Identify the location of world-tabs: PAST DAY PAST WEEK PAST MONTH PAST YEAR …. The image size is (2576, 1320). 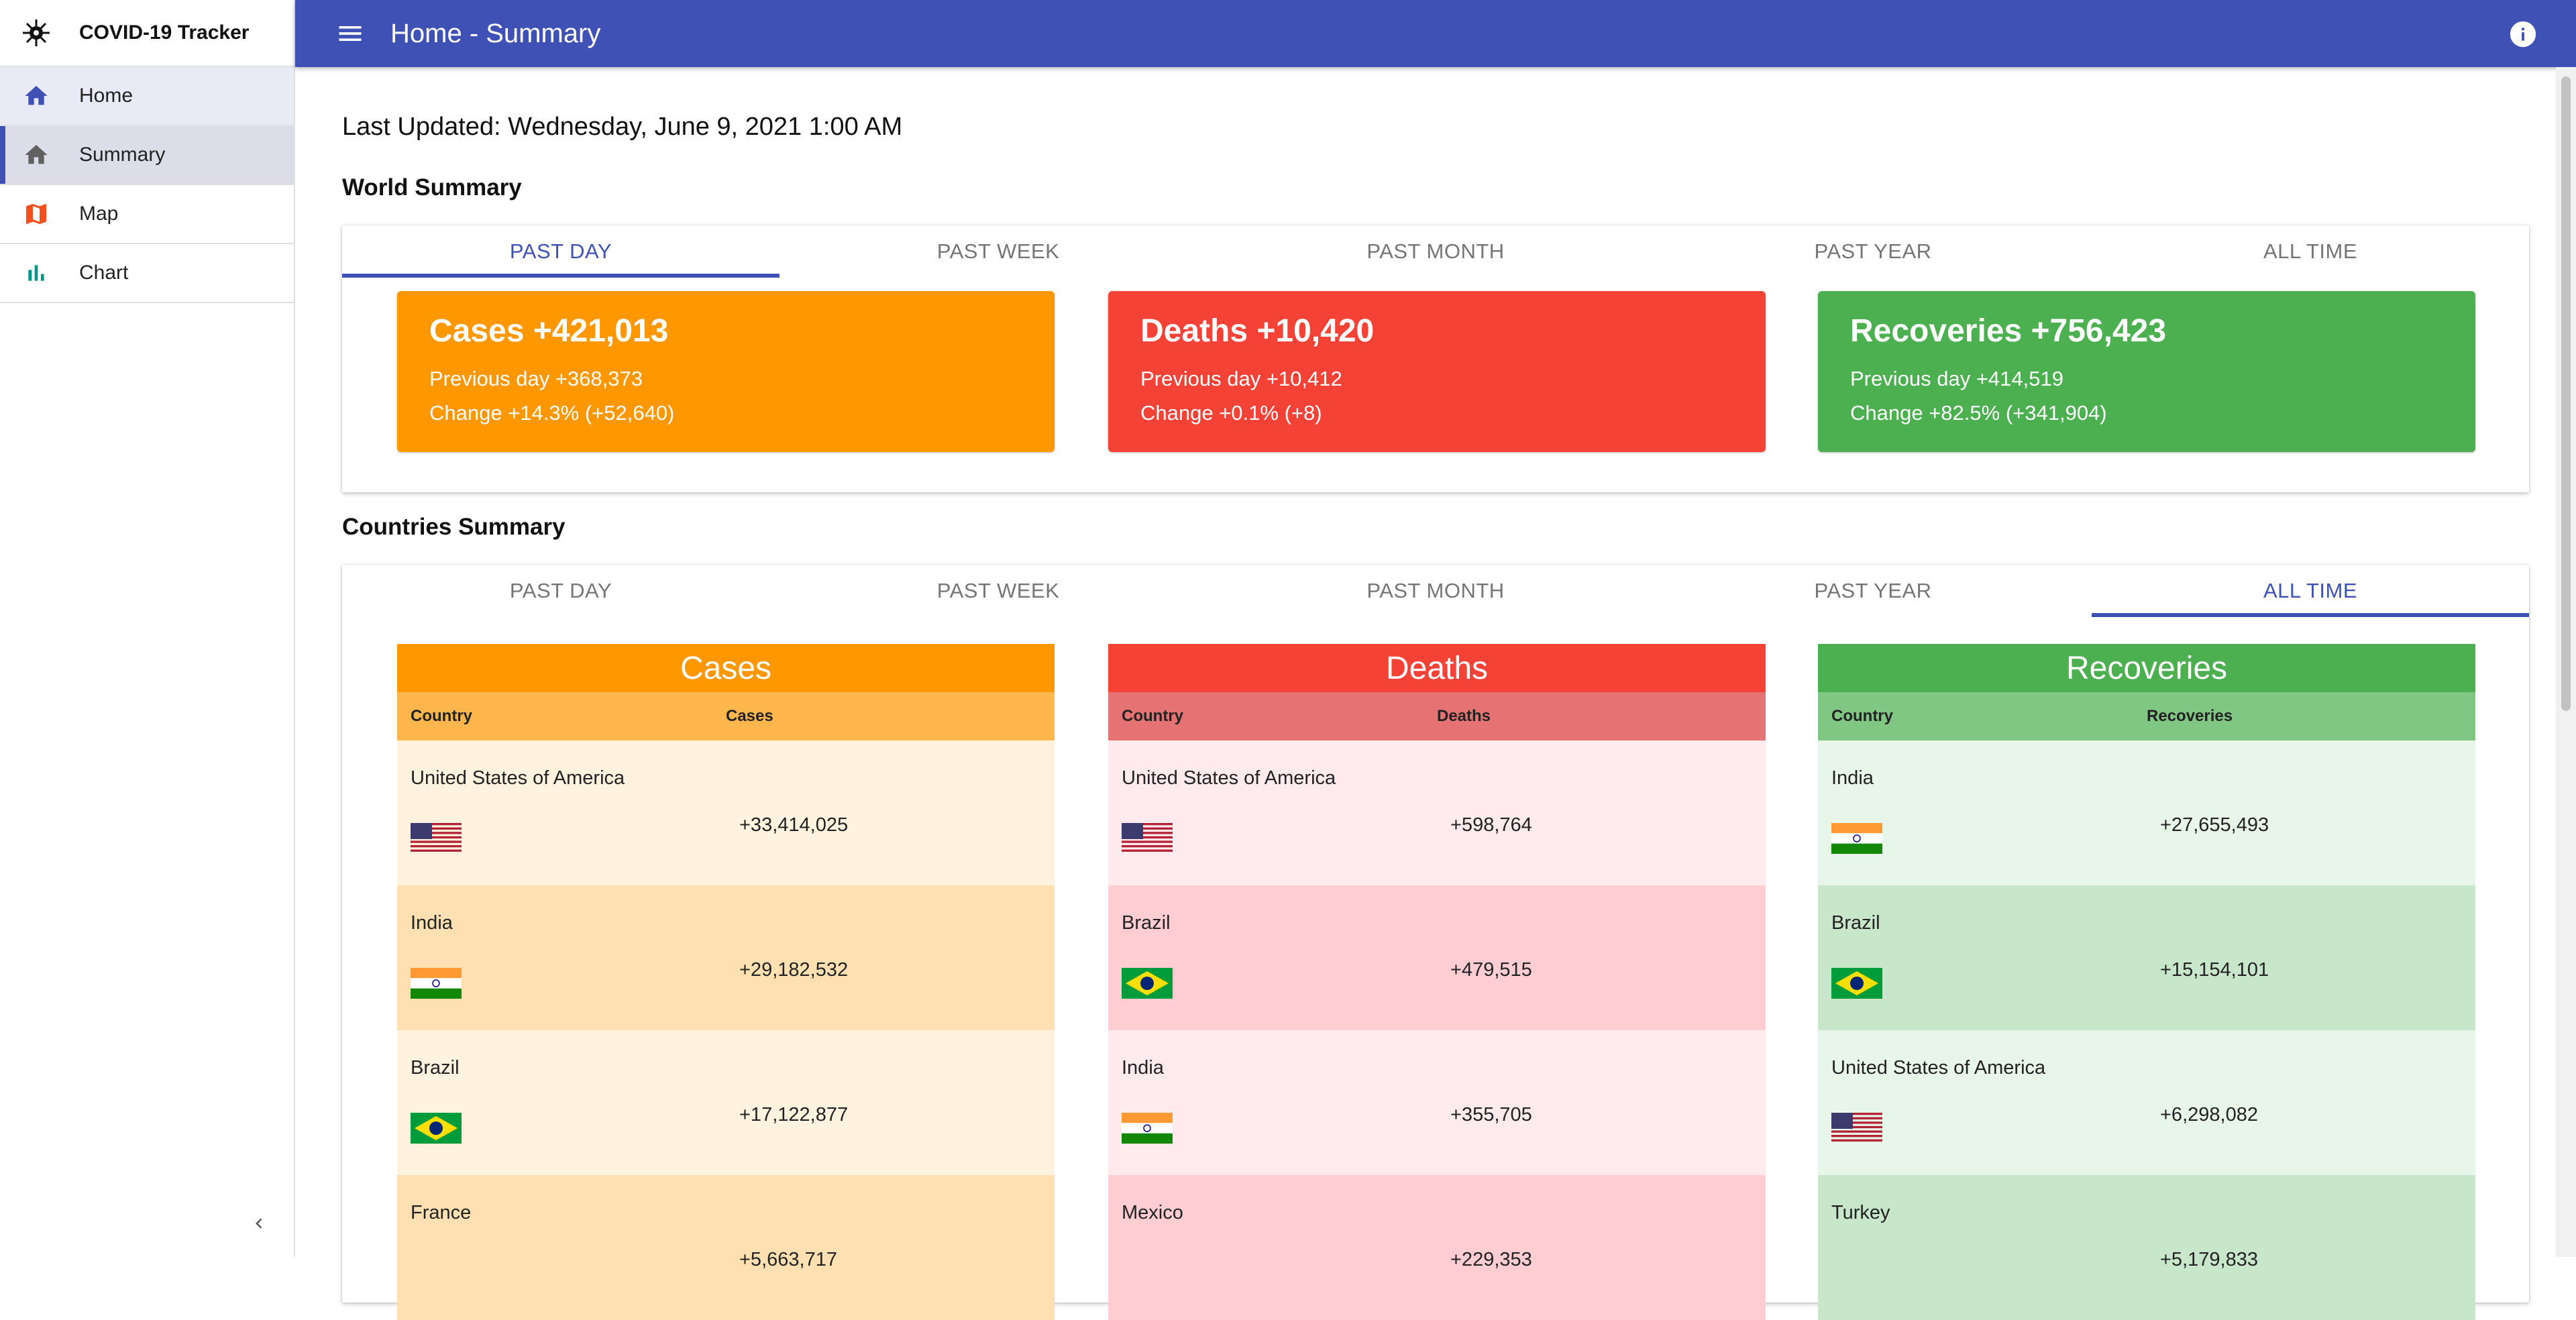
(1435, 252).